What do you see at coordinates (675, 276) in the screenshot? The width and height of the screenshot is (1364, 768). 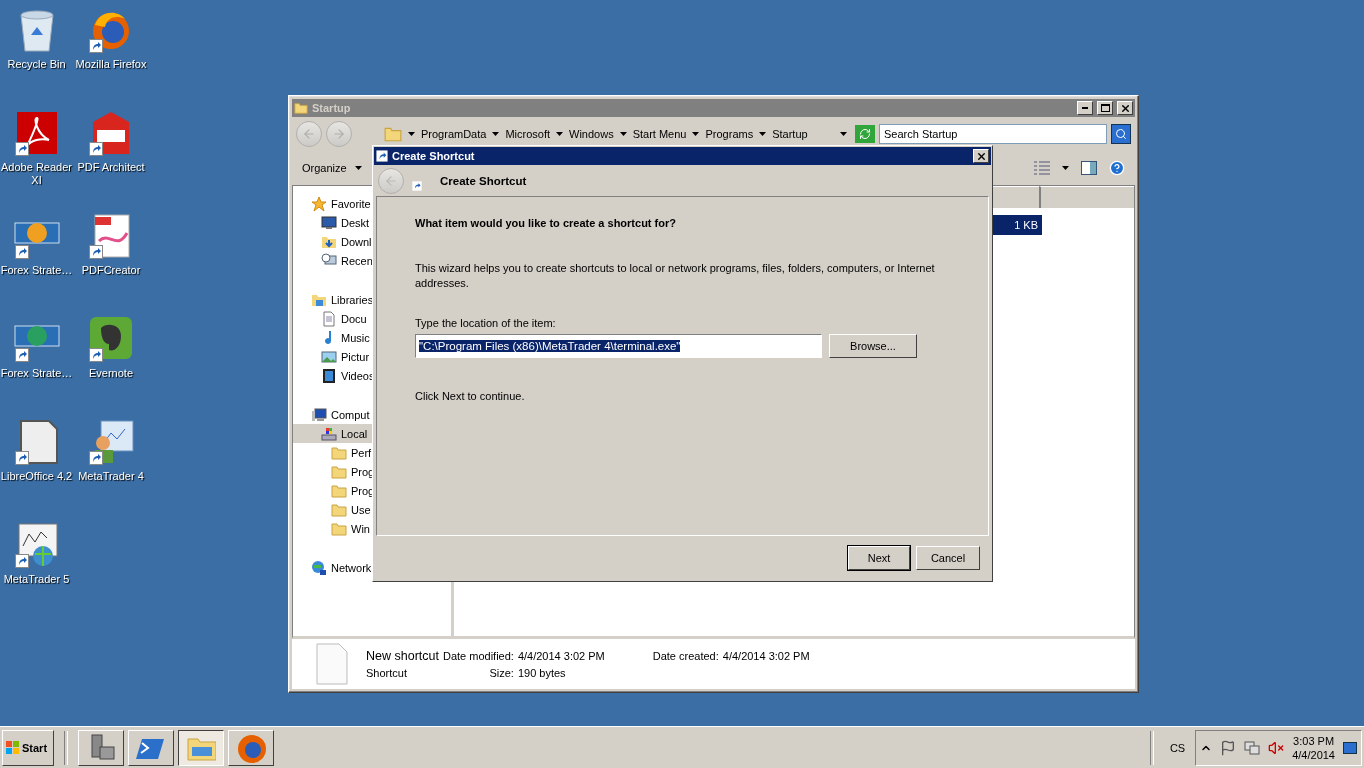 I see `wizard-description: This wizard helps you to create shortcuts to local or network programs, files, folders, computers, or Internet addresses.` at bounding box center [675, 276].